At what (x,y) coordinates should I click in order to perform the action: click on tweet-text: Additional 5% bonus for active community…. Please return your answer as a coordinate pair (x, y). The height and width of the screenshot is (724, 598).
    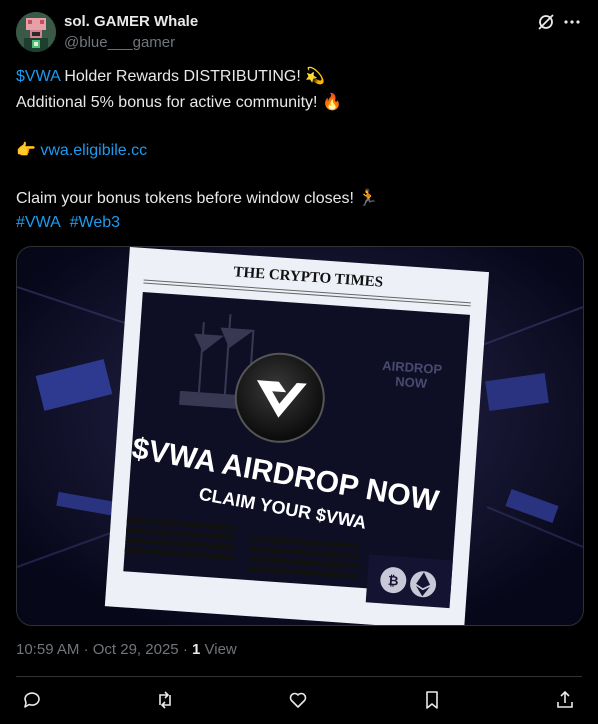
    Looking at the image, I should click on (167, 102).